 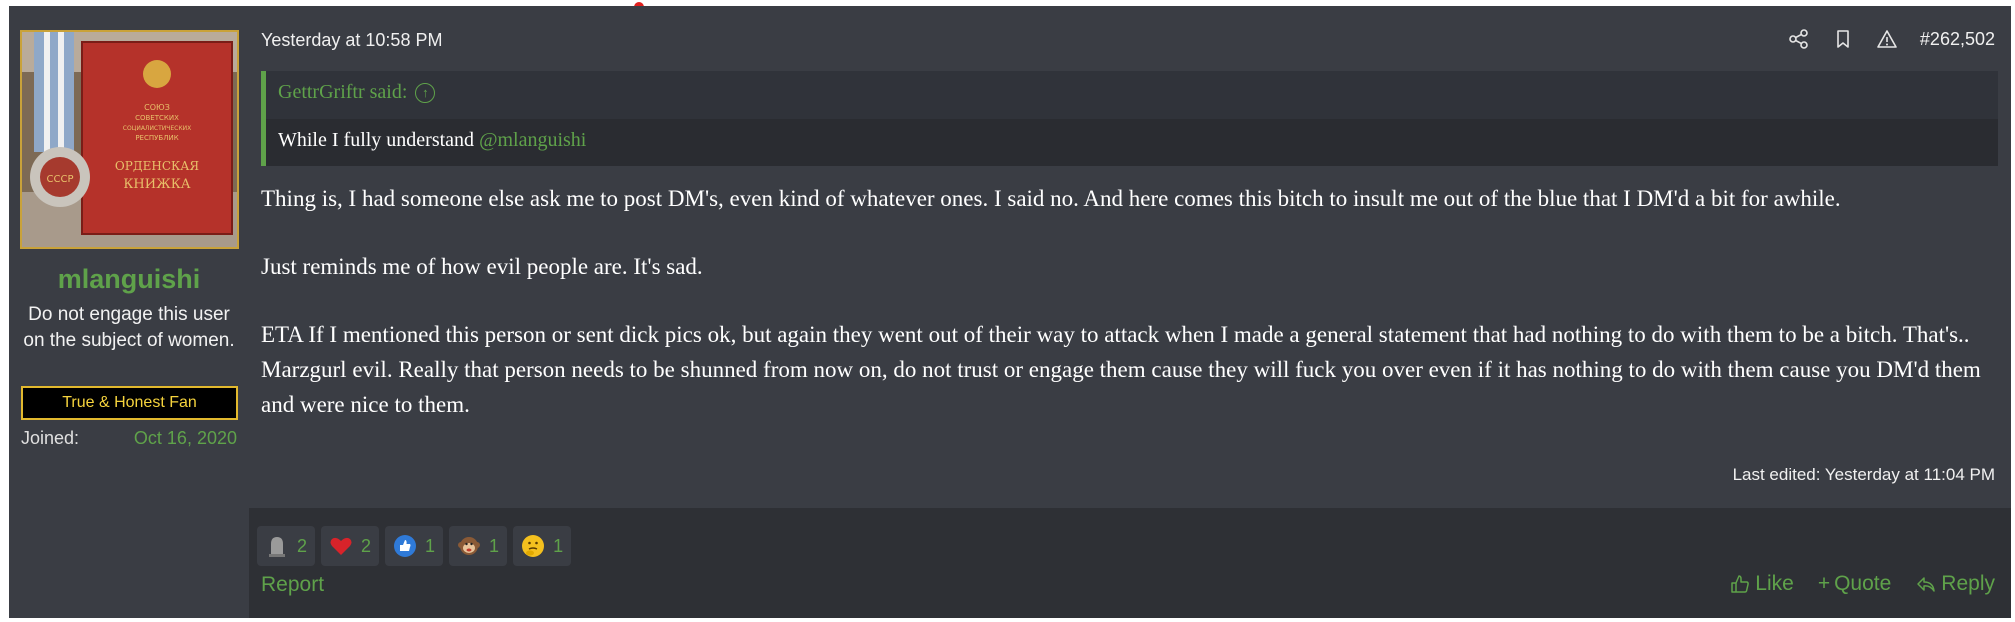 What do you see at coordinates (286, 546) in the screenshot?
I see `reaction-tombstone: 2` at bounding box center [286, 546].